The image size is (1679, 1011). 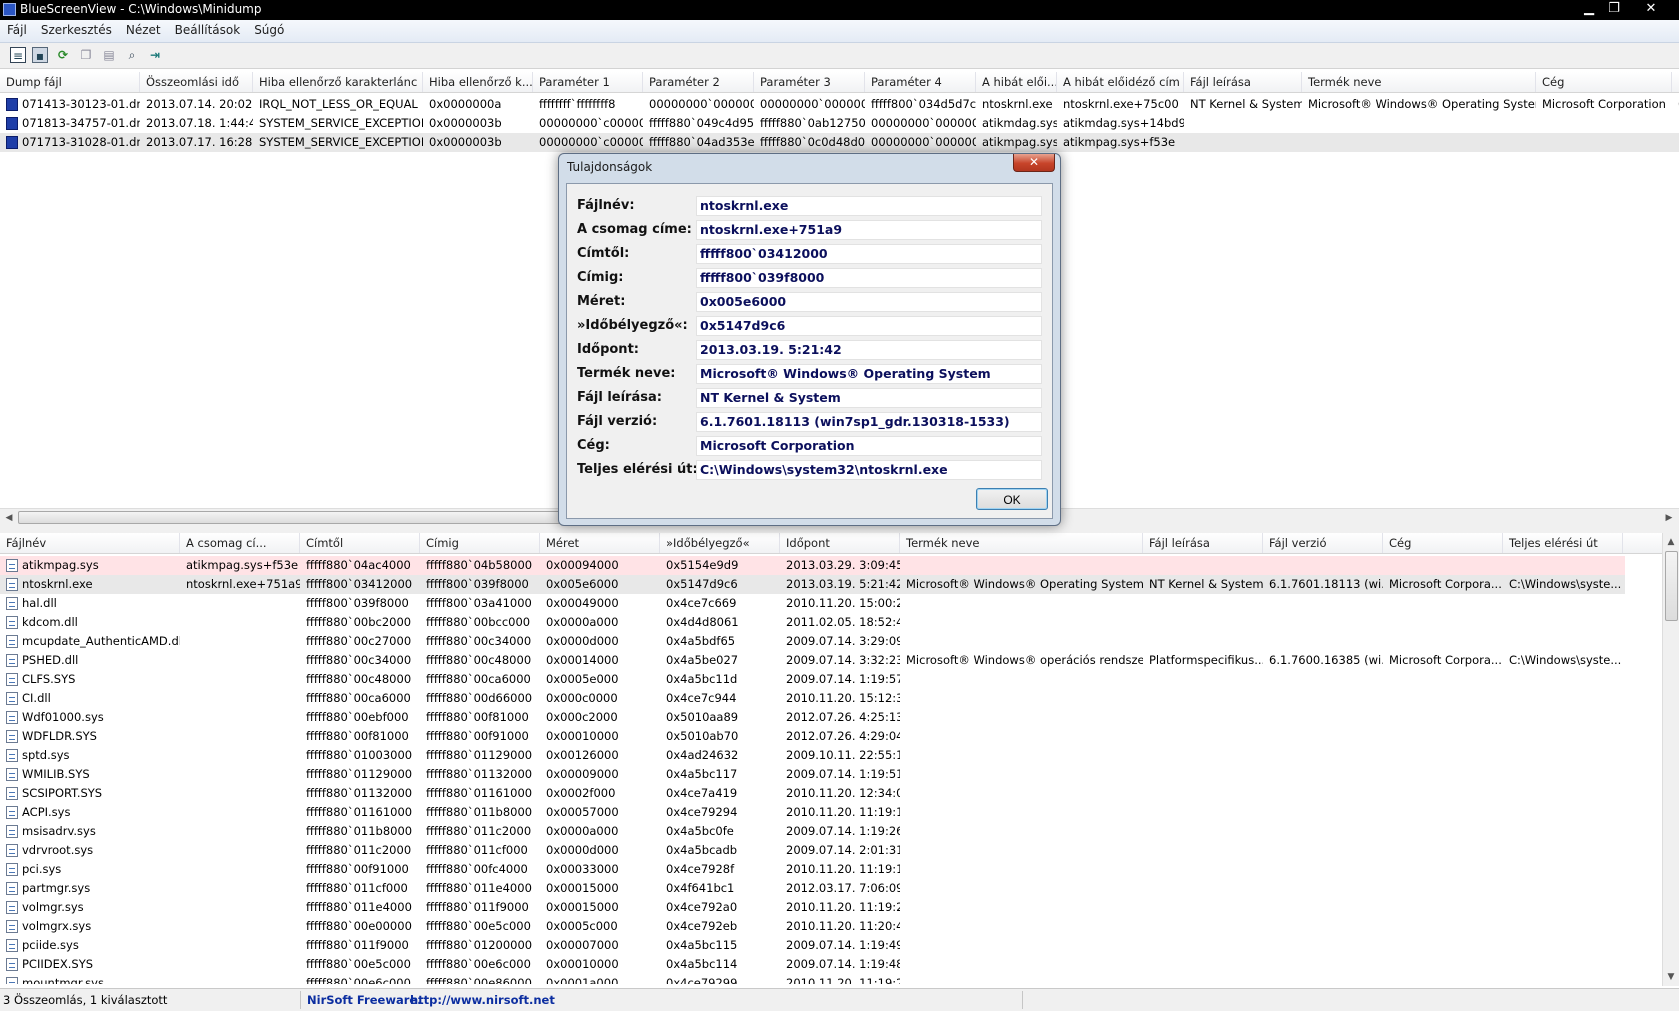 I want to click on maximize-button: ❐, so click(x=1614, y=9).